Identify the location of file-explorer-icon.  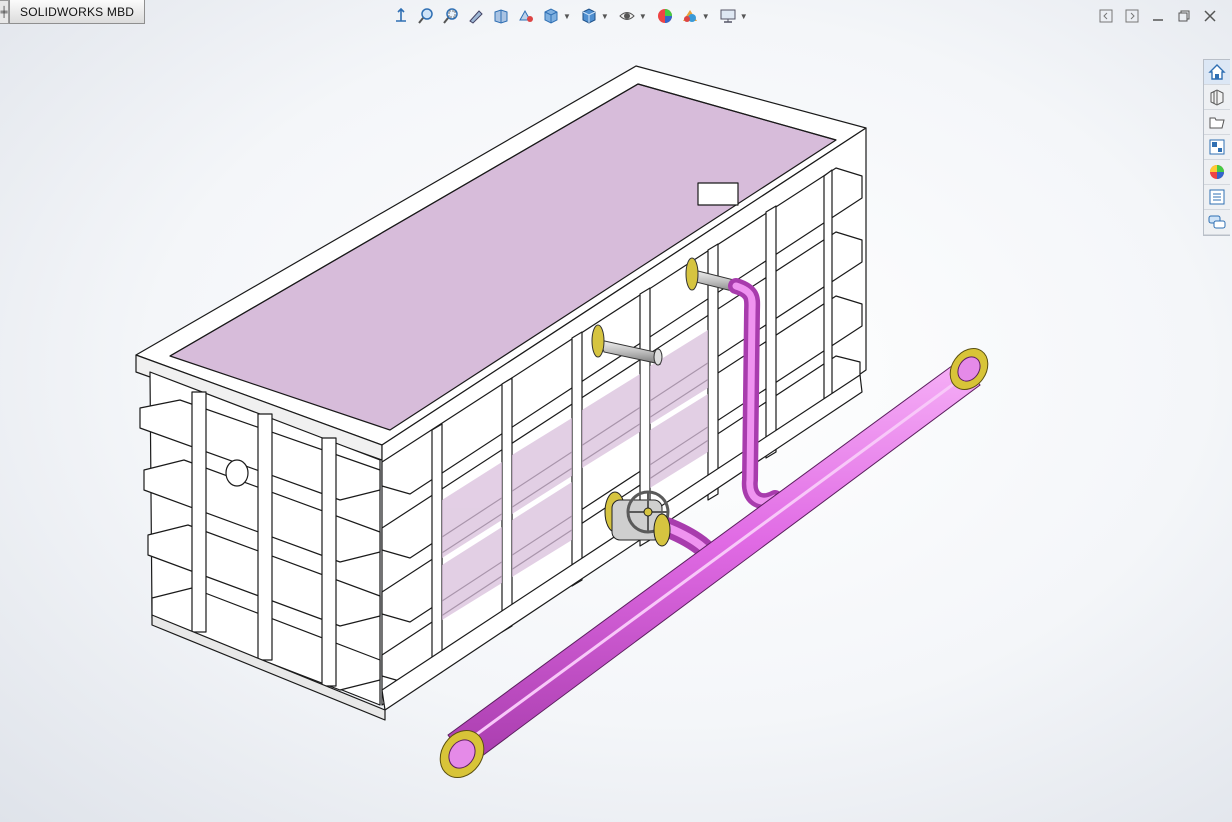
(1217, 122).